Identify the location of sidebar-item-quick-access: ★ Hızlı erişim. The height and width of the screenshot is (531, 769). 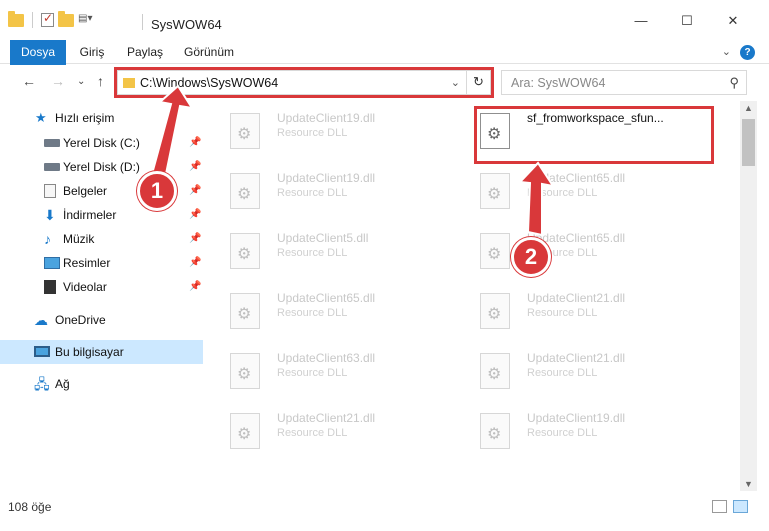
(101, 118).